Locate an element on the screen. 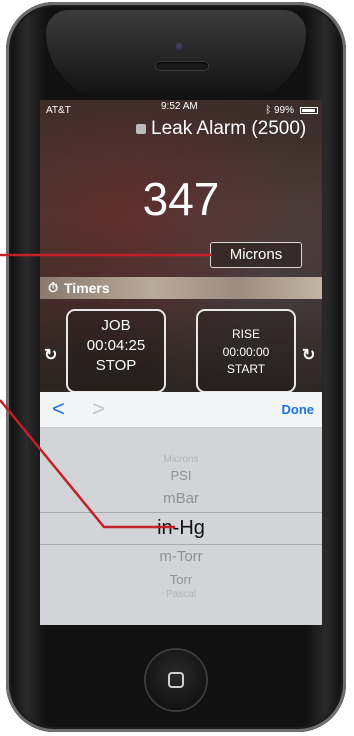 This screenshot has height=736, width=354. picker-toolbar: < > Done is located at coordinates (181, 410).